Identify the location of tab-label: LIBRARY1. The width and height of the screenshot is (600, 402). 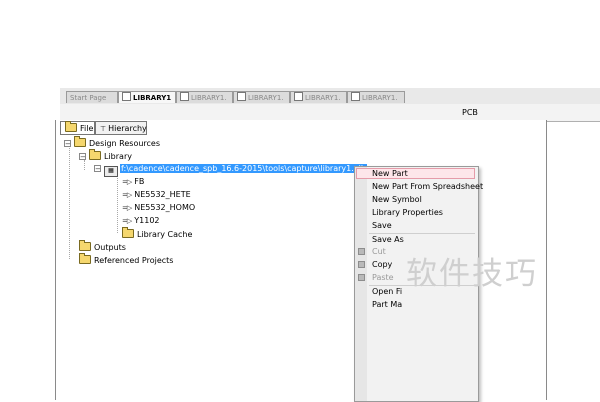
(152, 98).